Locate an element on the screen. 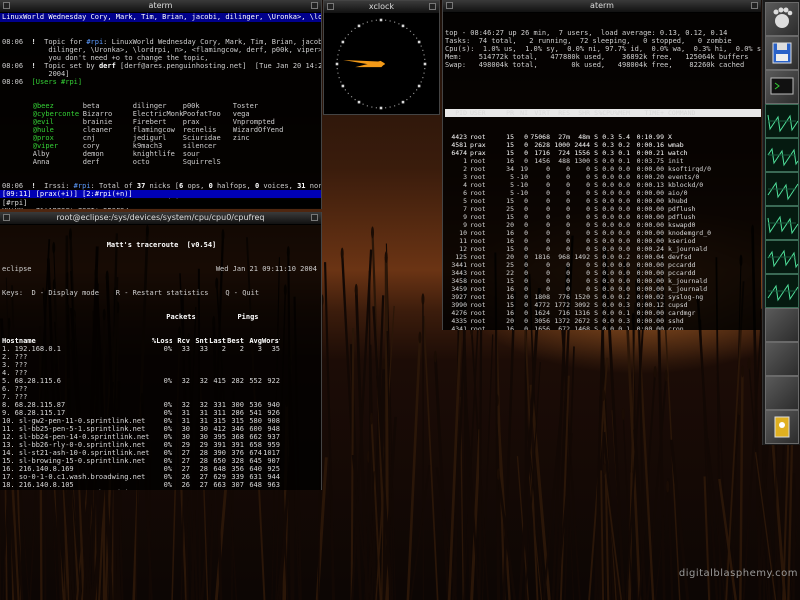 This screenshot has width=800, height=600. irc-nick: cnj is located at coordinates (108, 138).